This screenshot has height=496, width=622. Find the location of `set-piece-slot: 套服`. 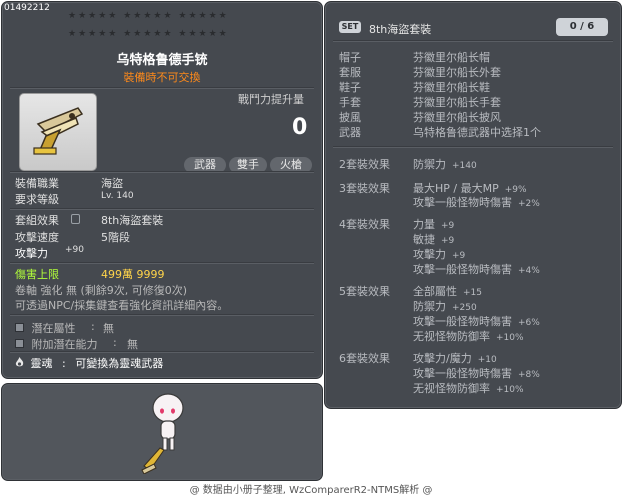

set-piece-slot: 套服 is located at coordinates (350, 72).